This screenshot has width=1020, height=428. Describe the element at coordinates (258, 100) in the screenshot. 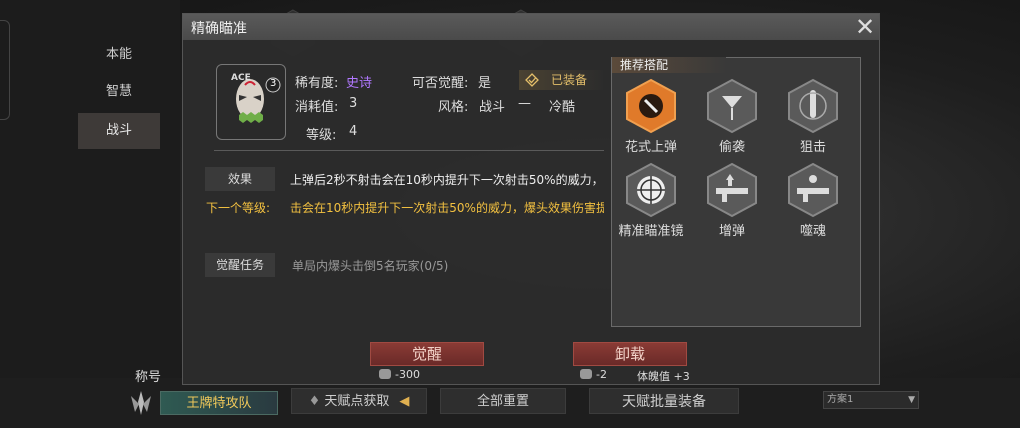

I see `ace-mask-icon` at that location.